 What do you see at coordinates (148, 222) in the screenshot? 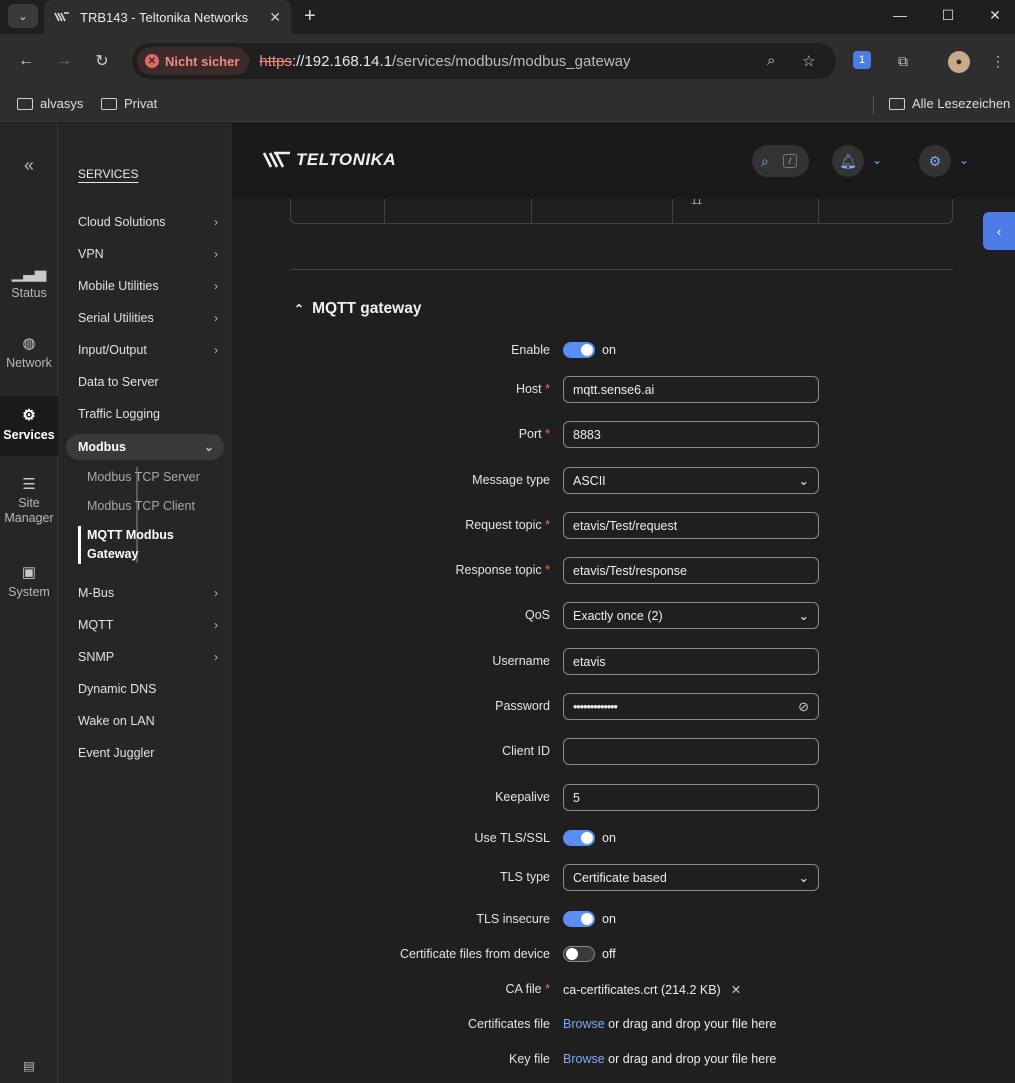
I see `menu-item-cloud-solutions: Cloud Solutions ›` at bounding box center [148, 222].